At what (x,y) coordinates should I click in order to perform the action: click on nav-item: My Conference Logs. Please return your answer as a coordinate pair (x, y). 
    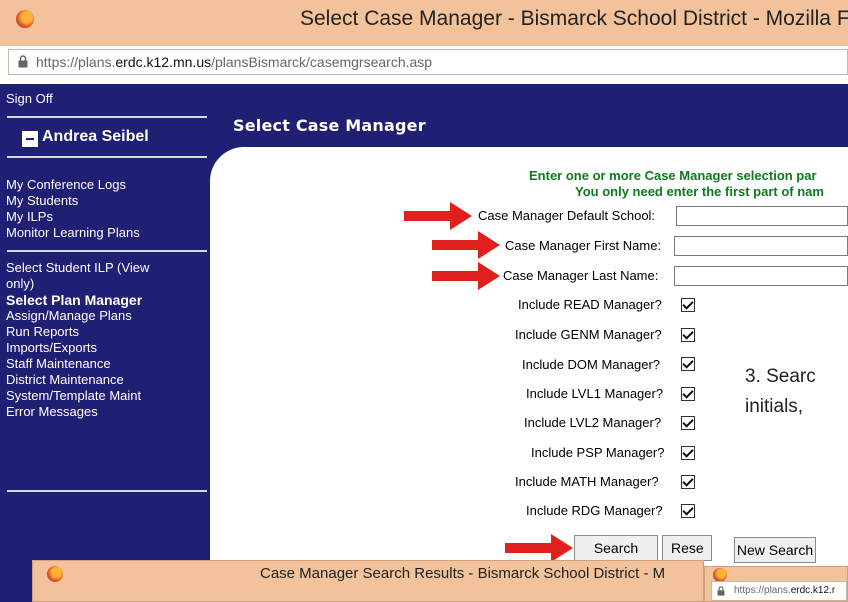
    Looking at the image, I should click on (106, 185).